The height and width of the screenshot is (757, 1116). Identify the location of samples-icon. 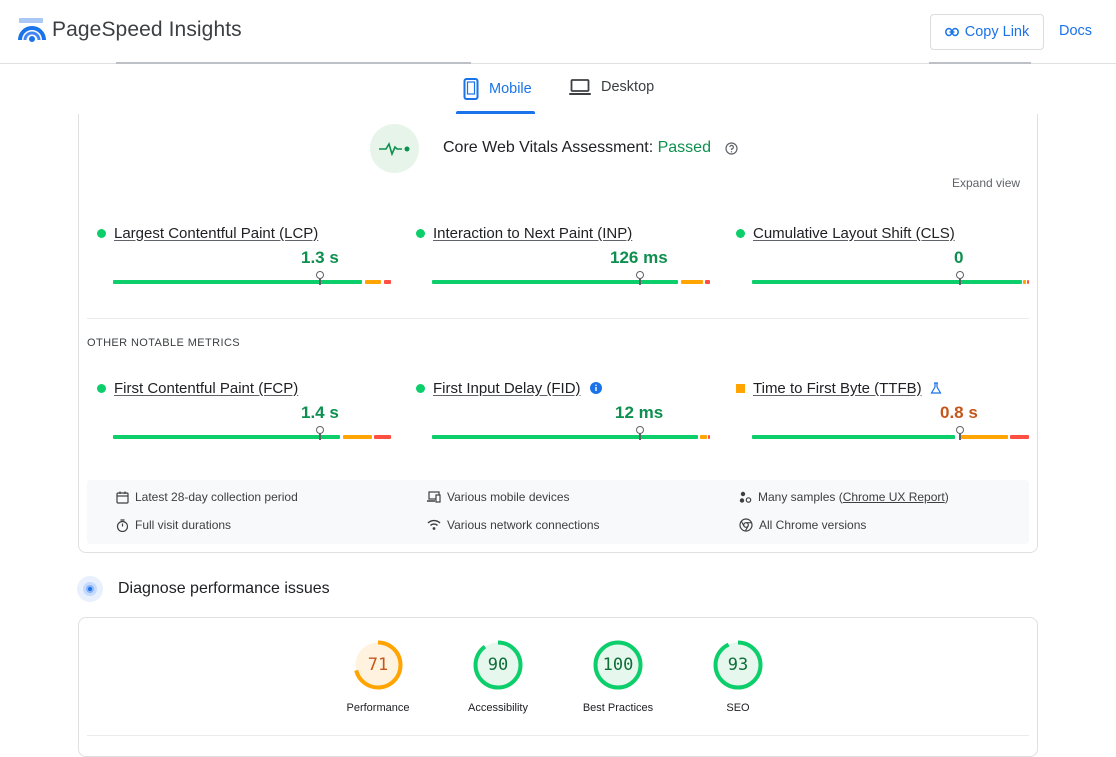
(745, 497).